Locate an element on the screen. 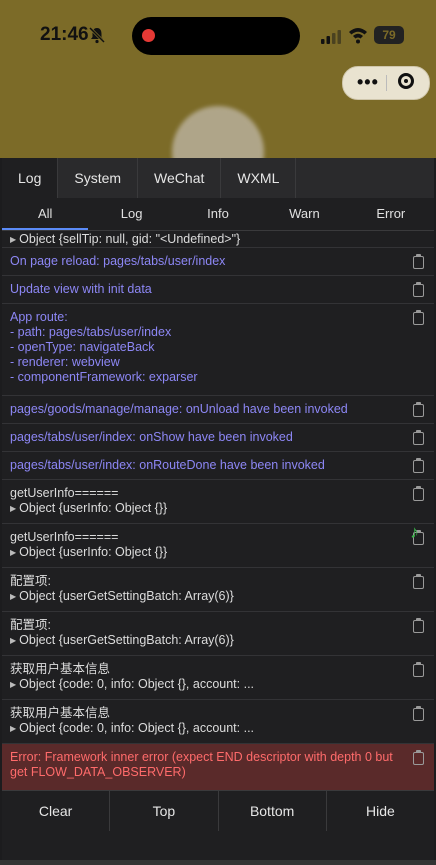 The height and width of the screenshot is (865, 436). console-main-tabs: Log System WeChat WXML is located at coordinates (218, 178).